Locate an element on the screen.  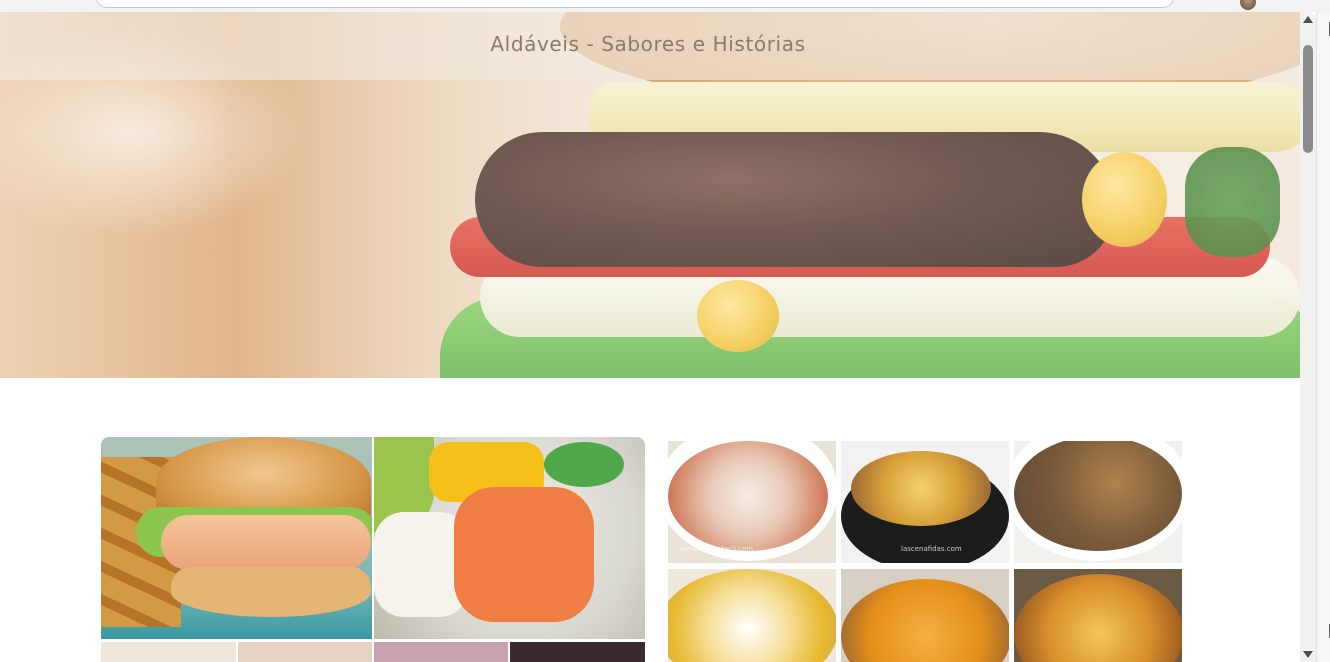
gallery-left is located at coordinates (373, 549).